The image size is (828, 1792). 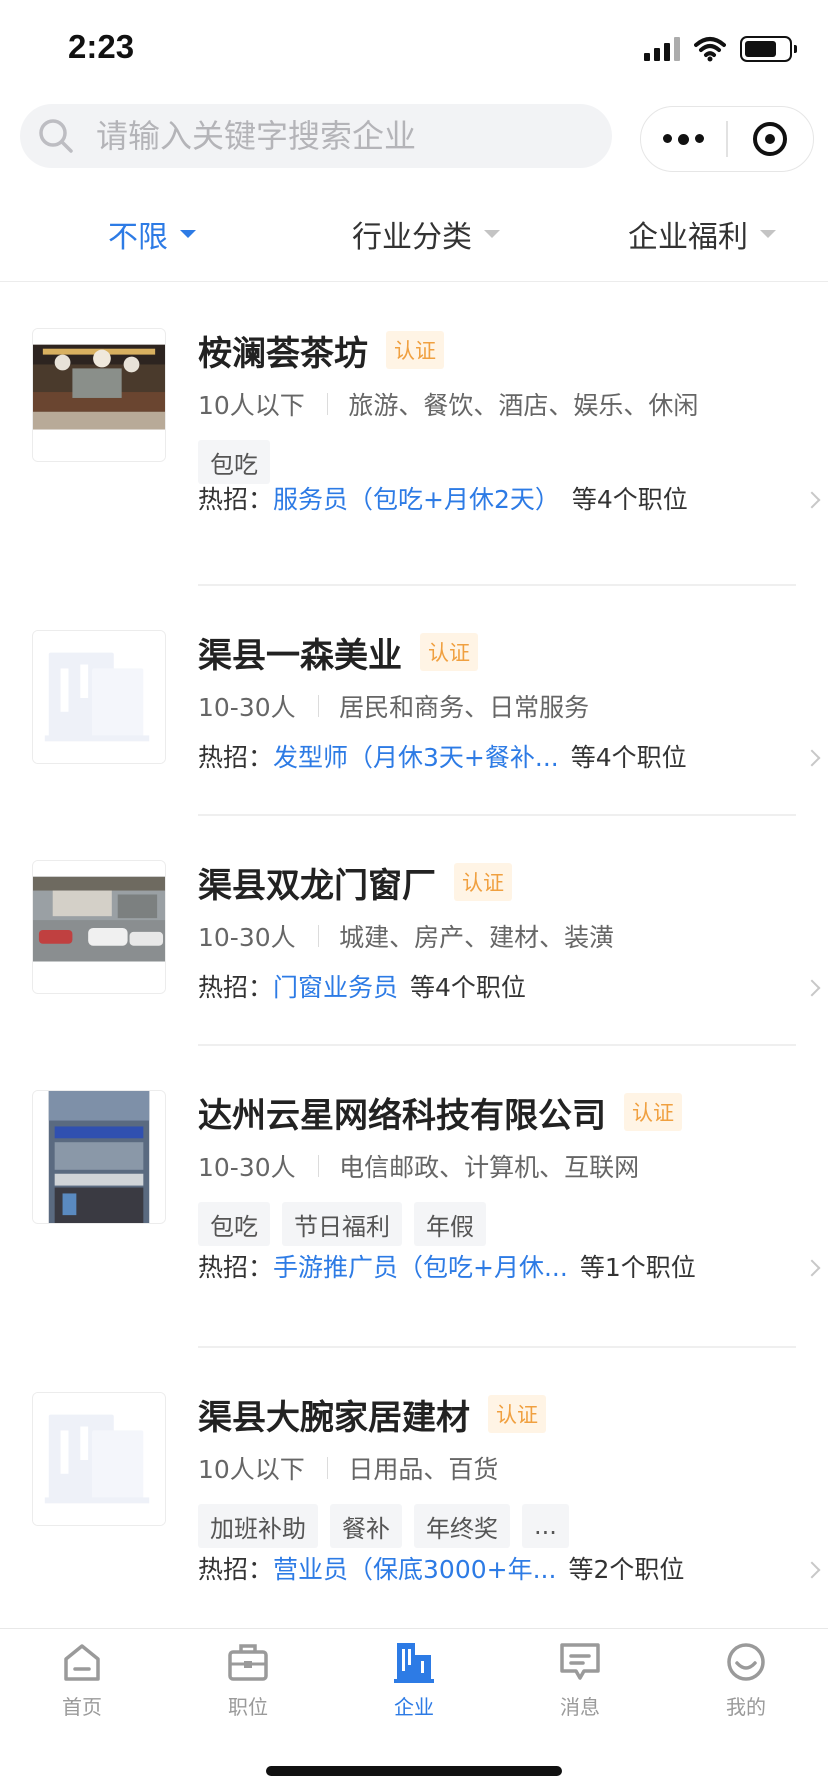 What do you see at coordinates (688, 237) in the screenshot?
I see `filter-label: 企业福利` at bounding box center [688, 237].